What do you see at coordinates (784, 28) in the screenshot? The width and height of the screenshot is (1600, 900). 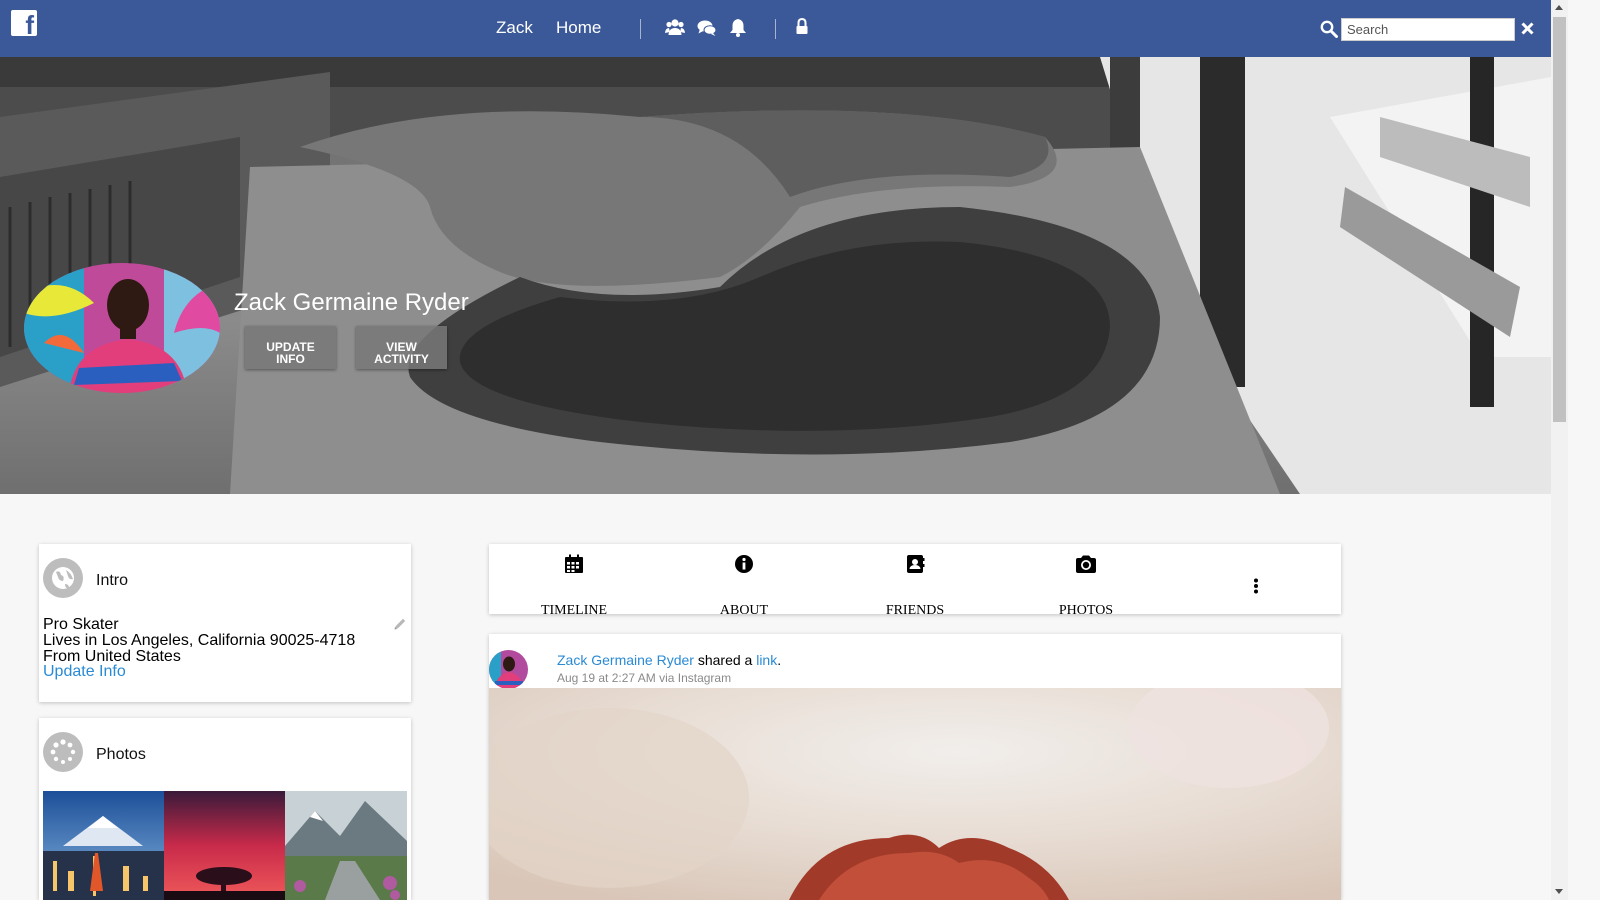 I see `top-navigation-bar: f Zack Home` at bounding box center [784, 28].